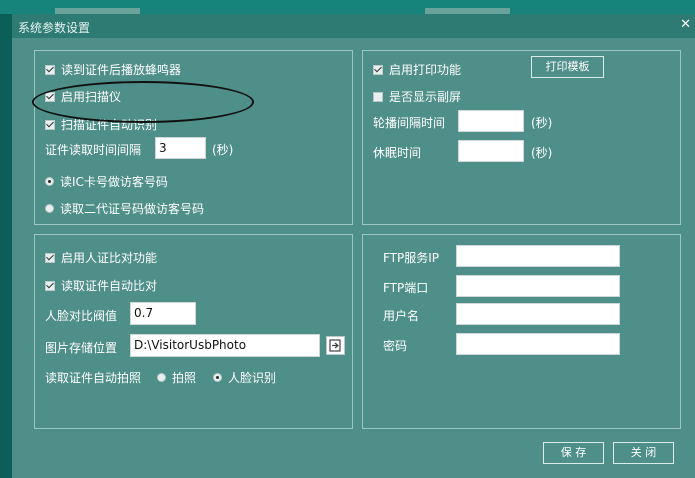  I want to click on auto-photo-option-face: 人脸识别, so click(244, 377).